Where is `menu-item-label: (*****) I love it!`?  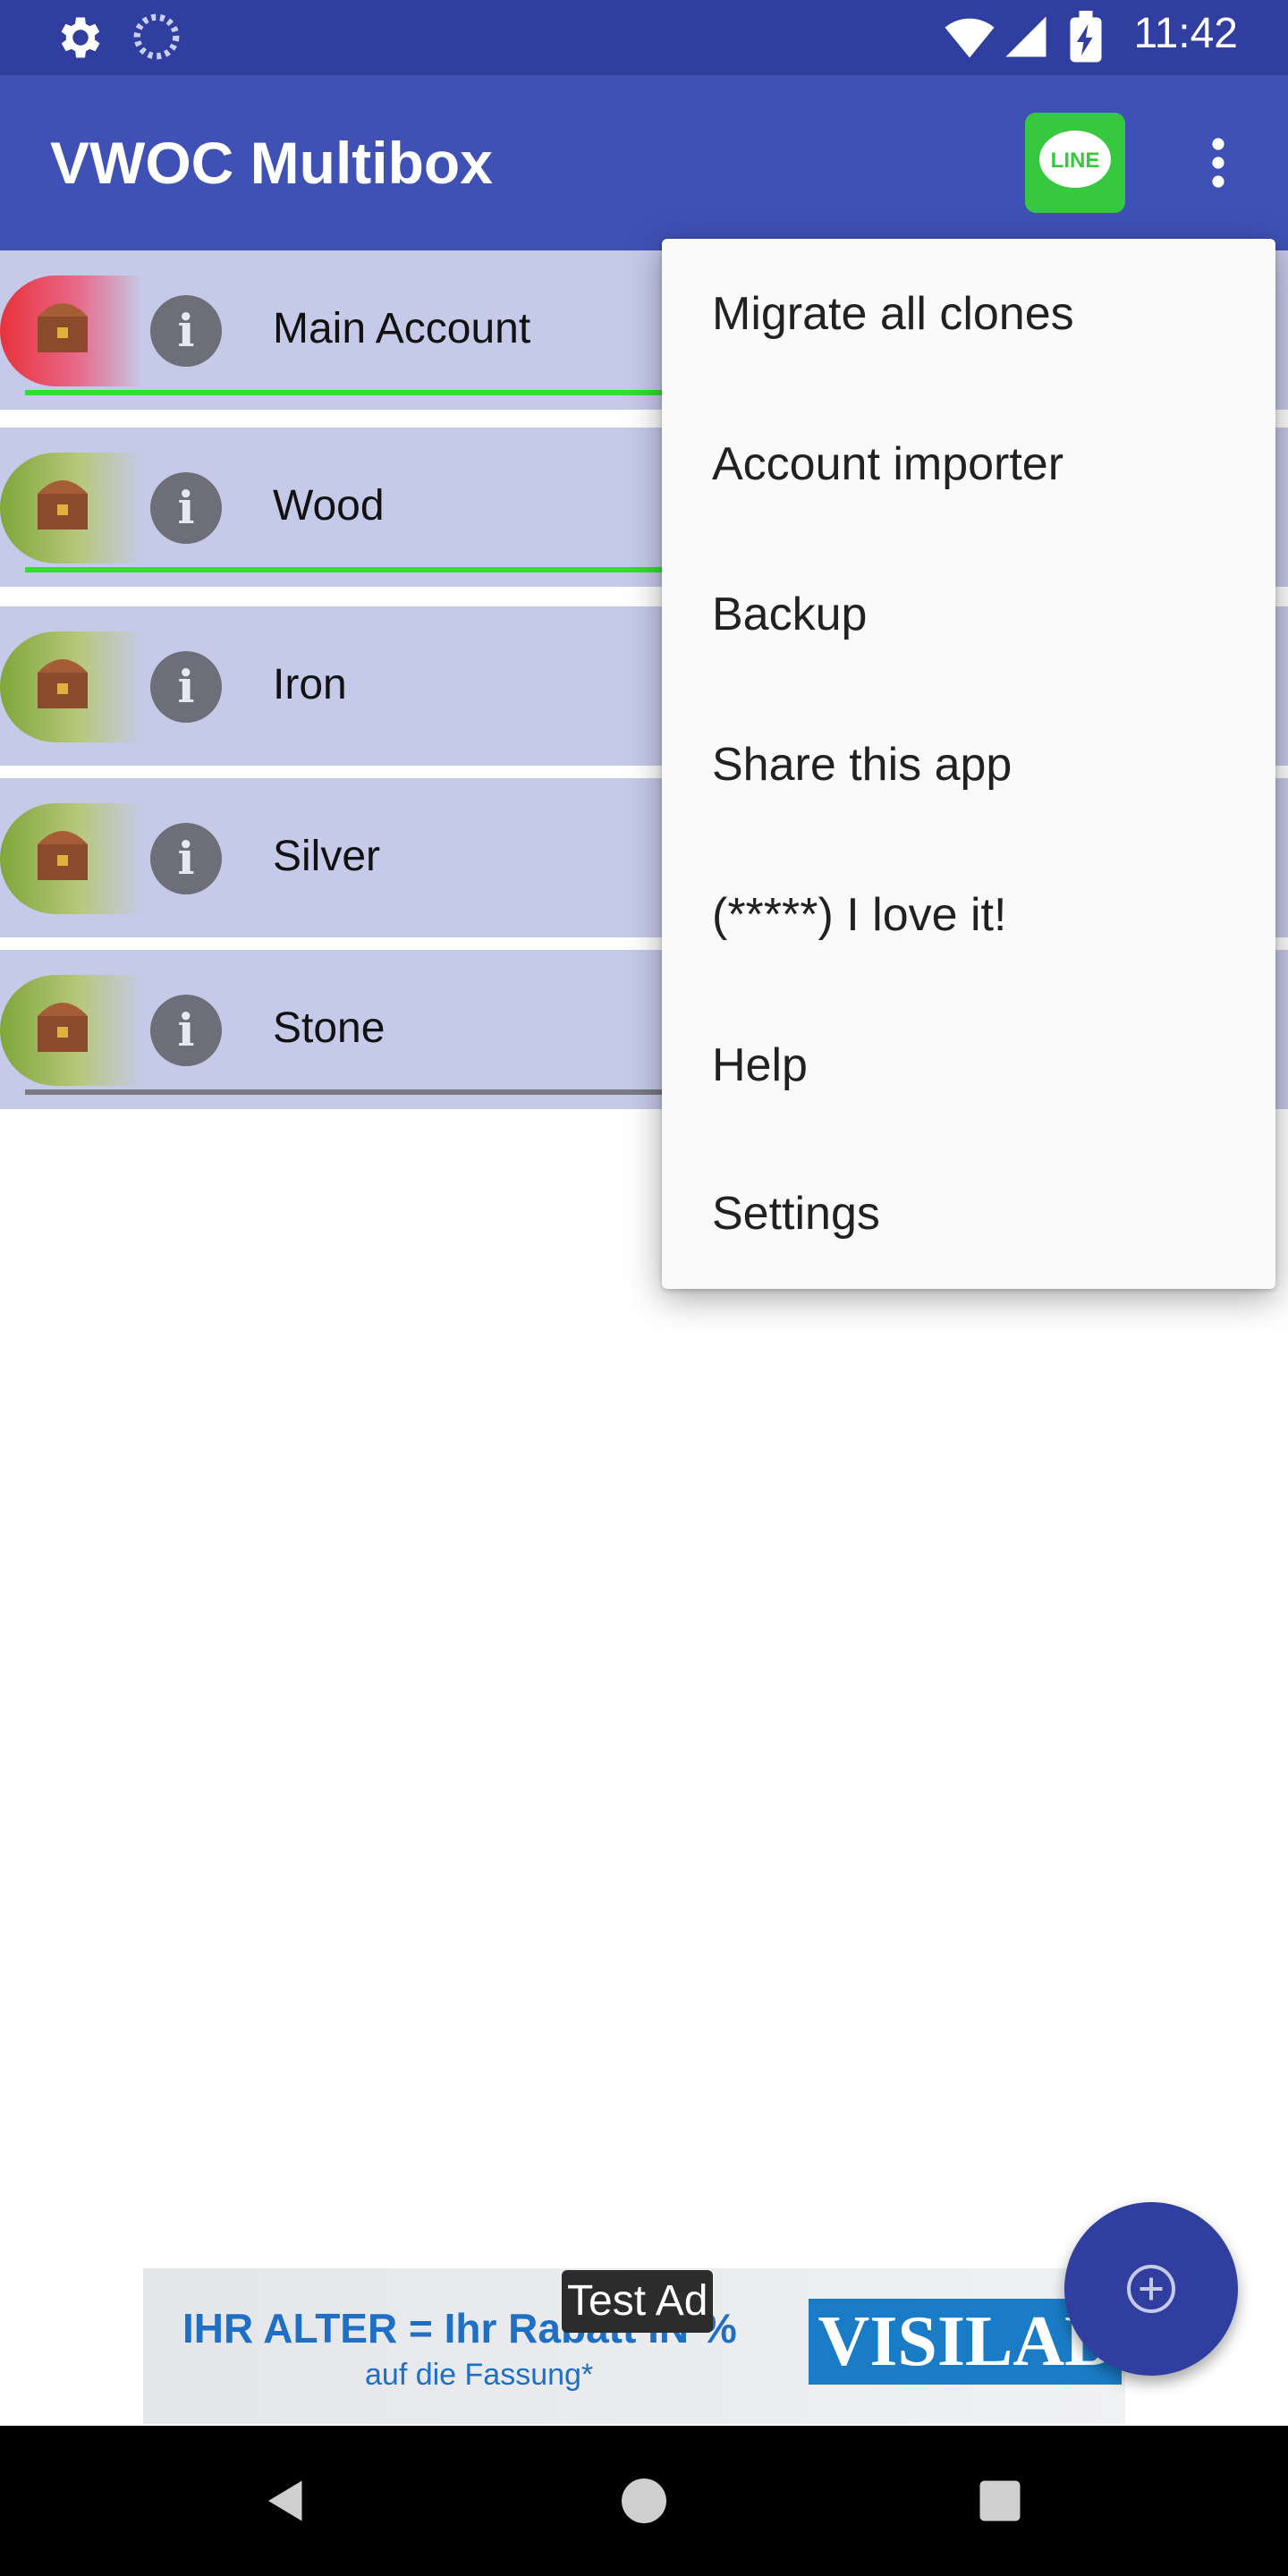 menu-item-label: (*****) I love it! is located at coordinates (859, 915).